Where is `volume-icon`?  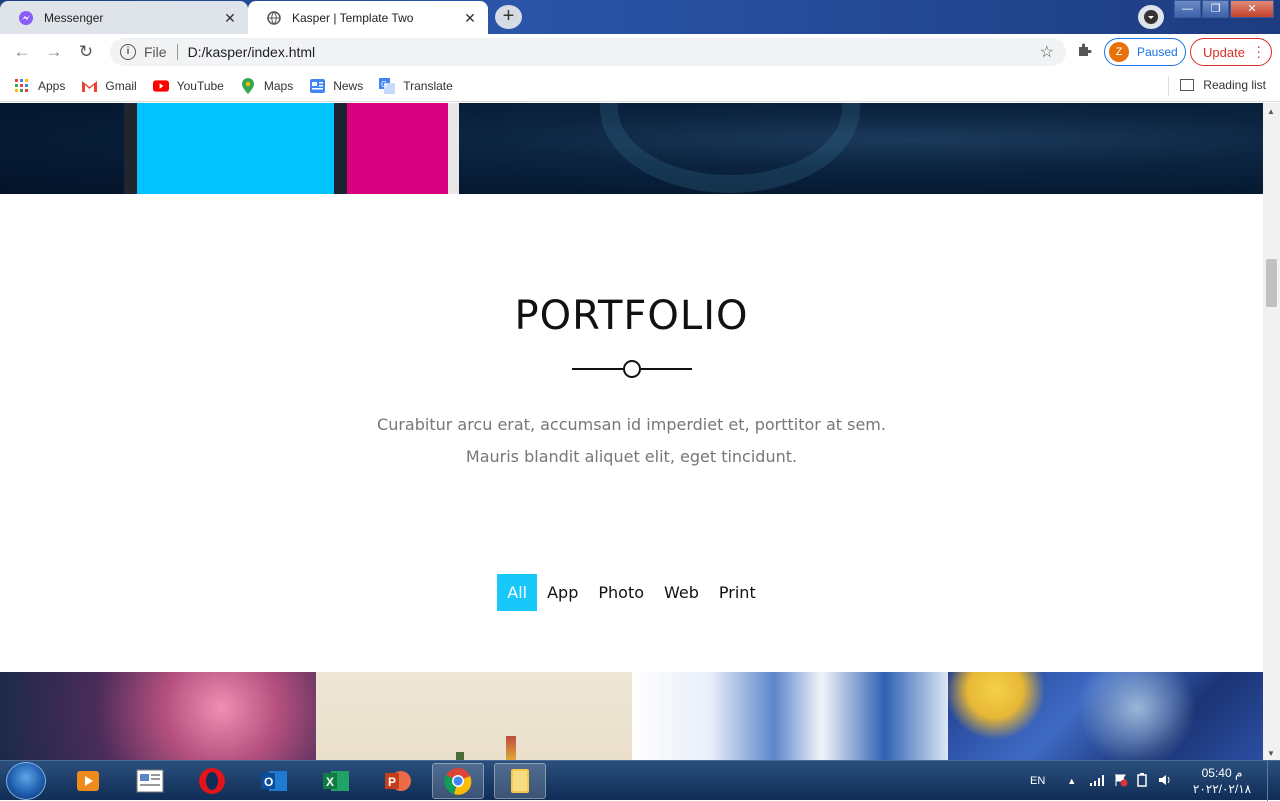 volume-icon is located at coordinates (1165, 781).